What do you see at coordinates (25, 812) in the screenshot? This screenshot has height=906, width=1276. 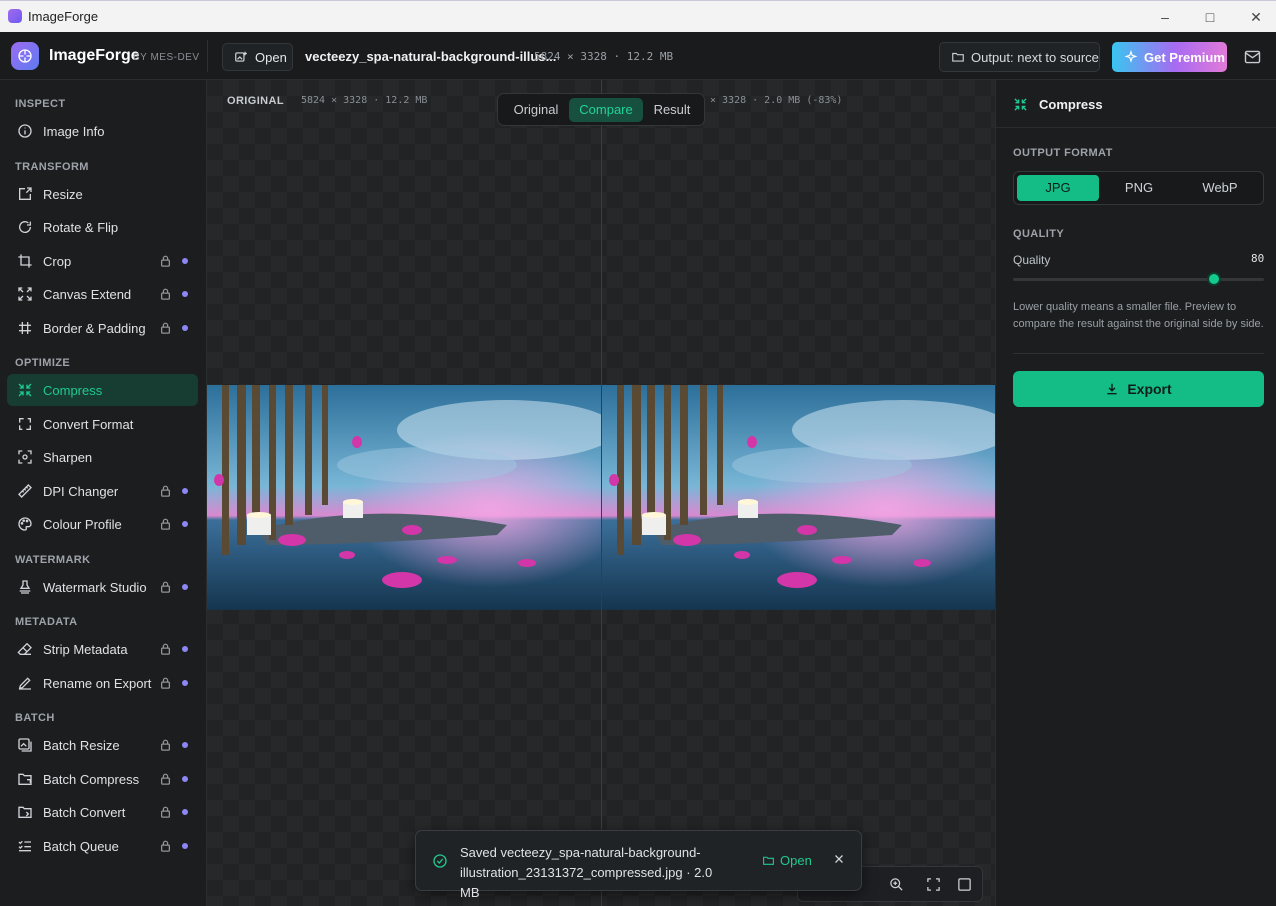 I see `folder-convert-icon` at bounding box center [25, 812].